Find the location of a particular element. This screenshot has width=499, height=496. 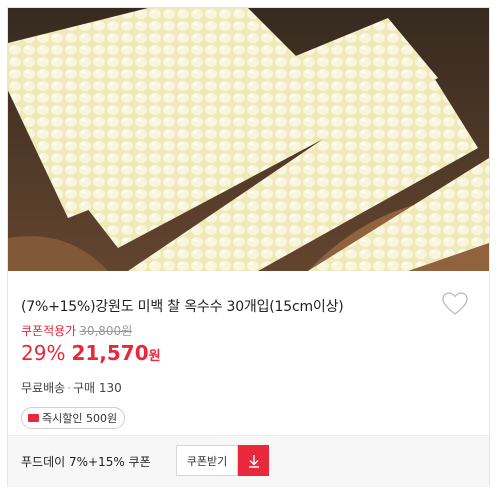

discount-rate: 29% is located at coordinates (43, 353).